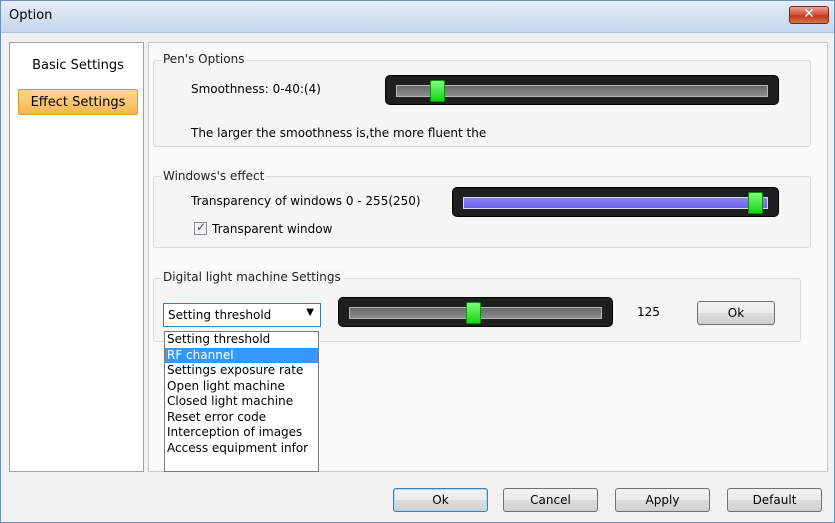  I want to click on dropdown-option-interception-of-images: Interception of images, so click(241, 433).